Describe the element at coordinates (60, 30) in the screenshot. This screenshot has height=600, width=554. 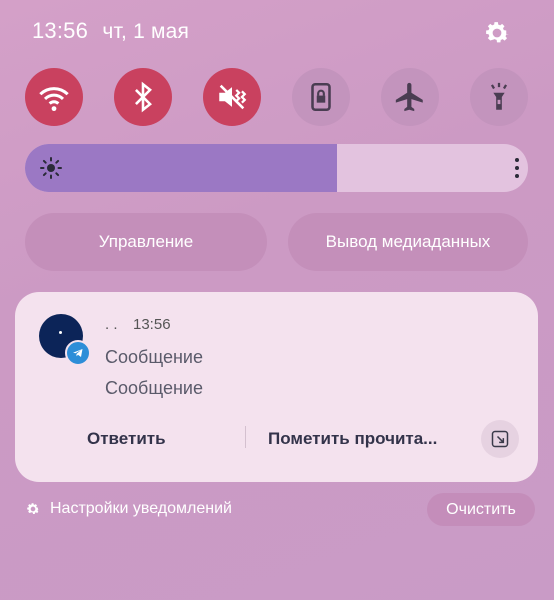
I see `status-time: 13:56` at that location.